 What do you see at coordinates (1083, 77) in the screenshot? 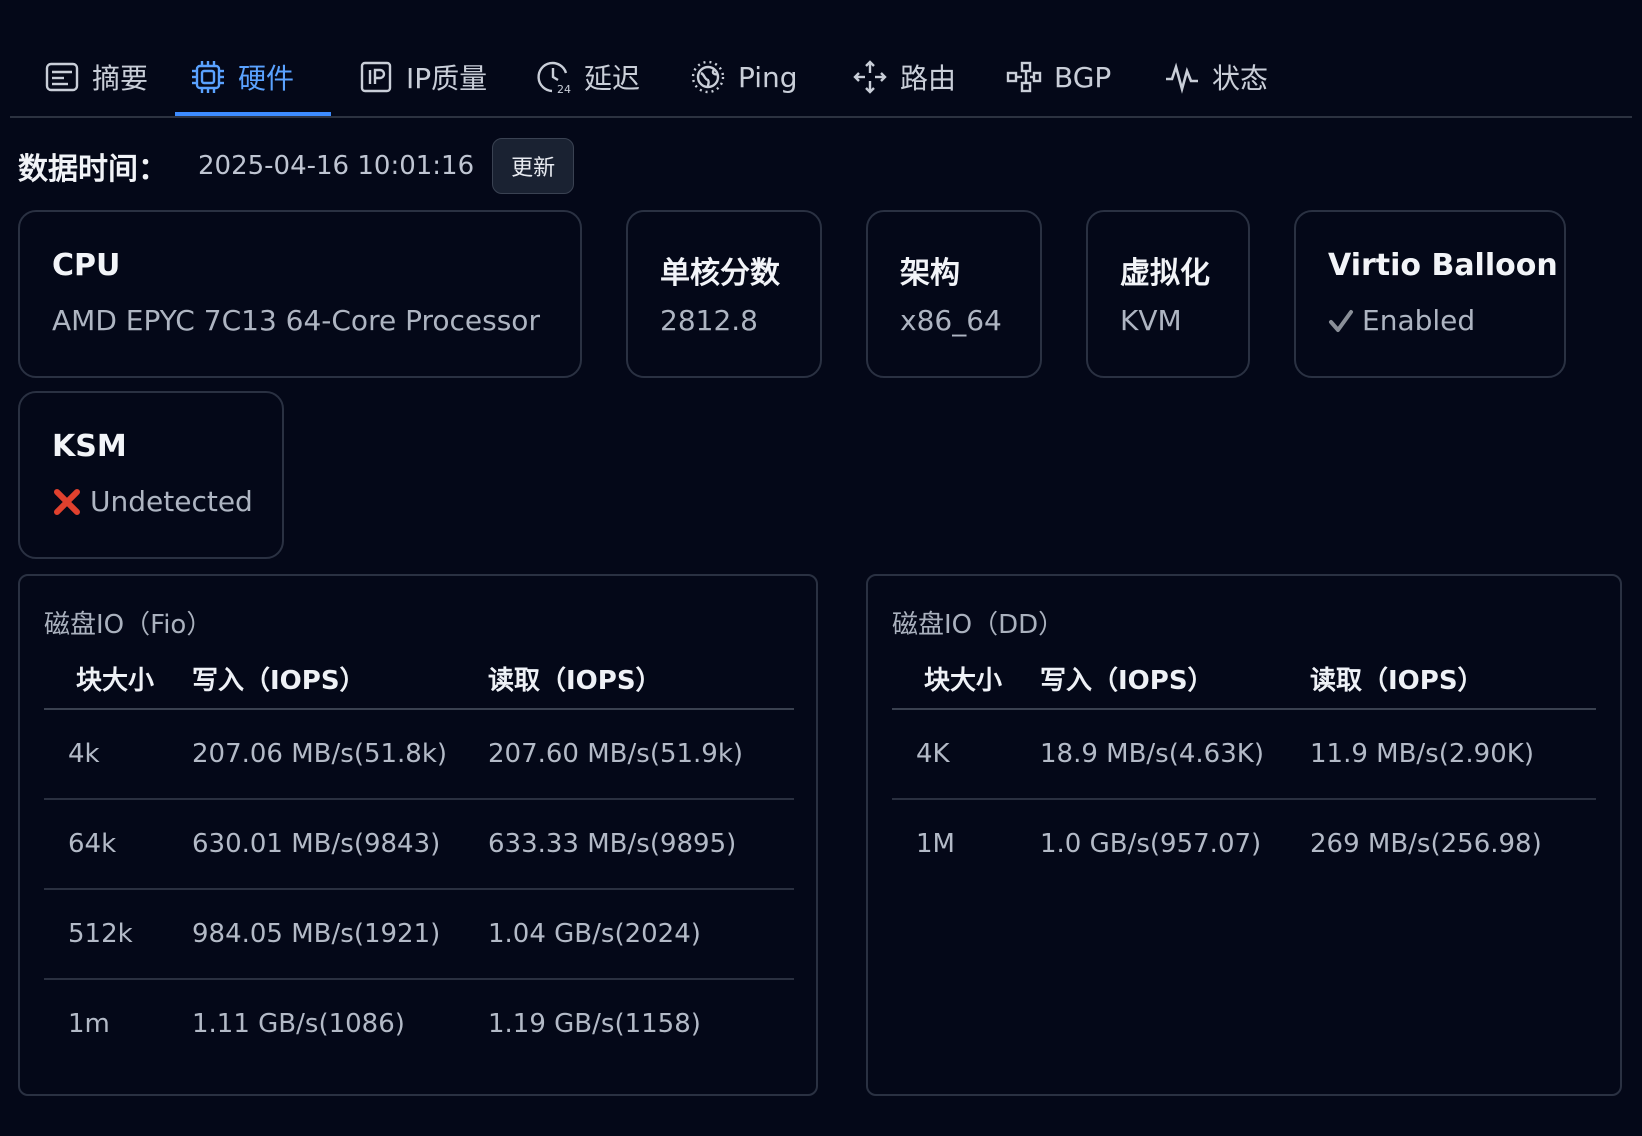
I see `tab-label: BGP` at bounding box center [1083, 77].